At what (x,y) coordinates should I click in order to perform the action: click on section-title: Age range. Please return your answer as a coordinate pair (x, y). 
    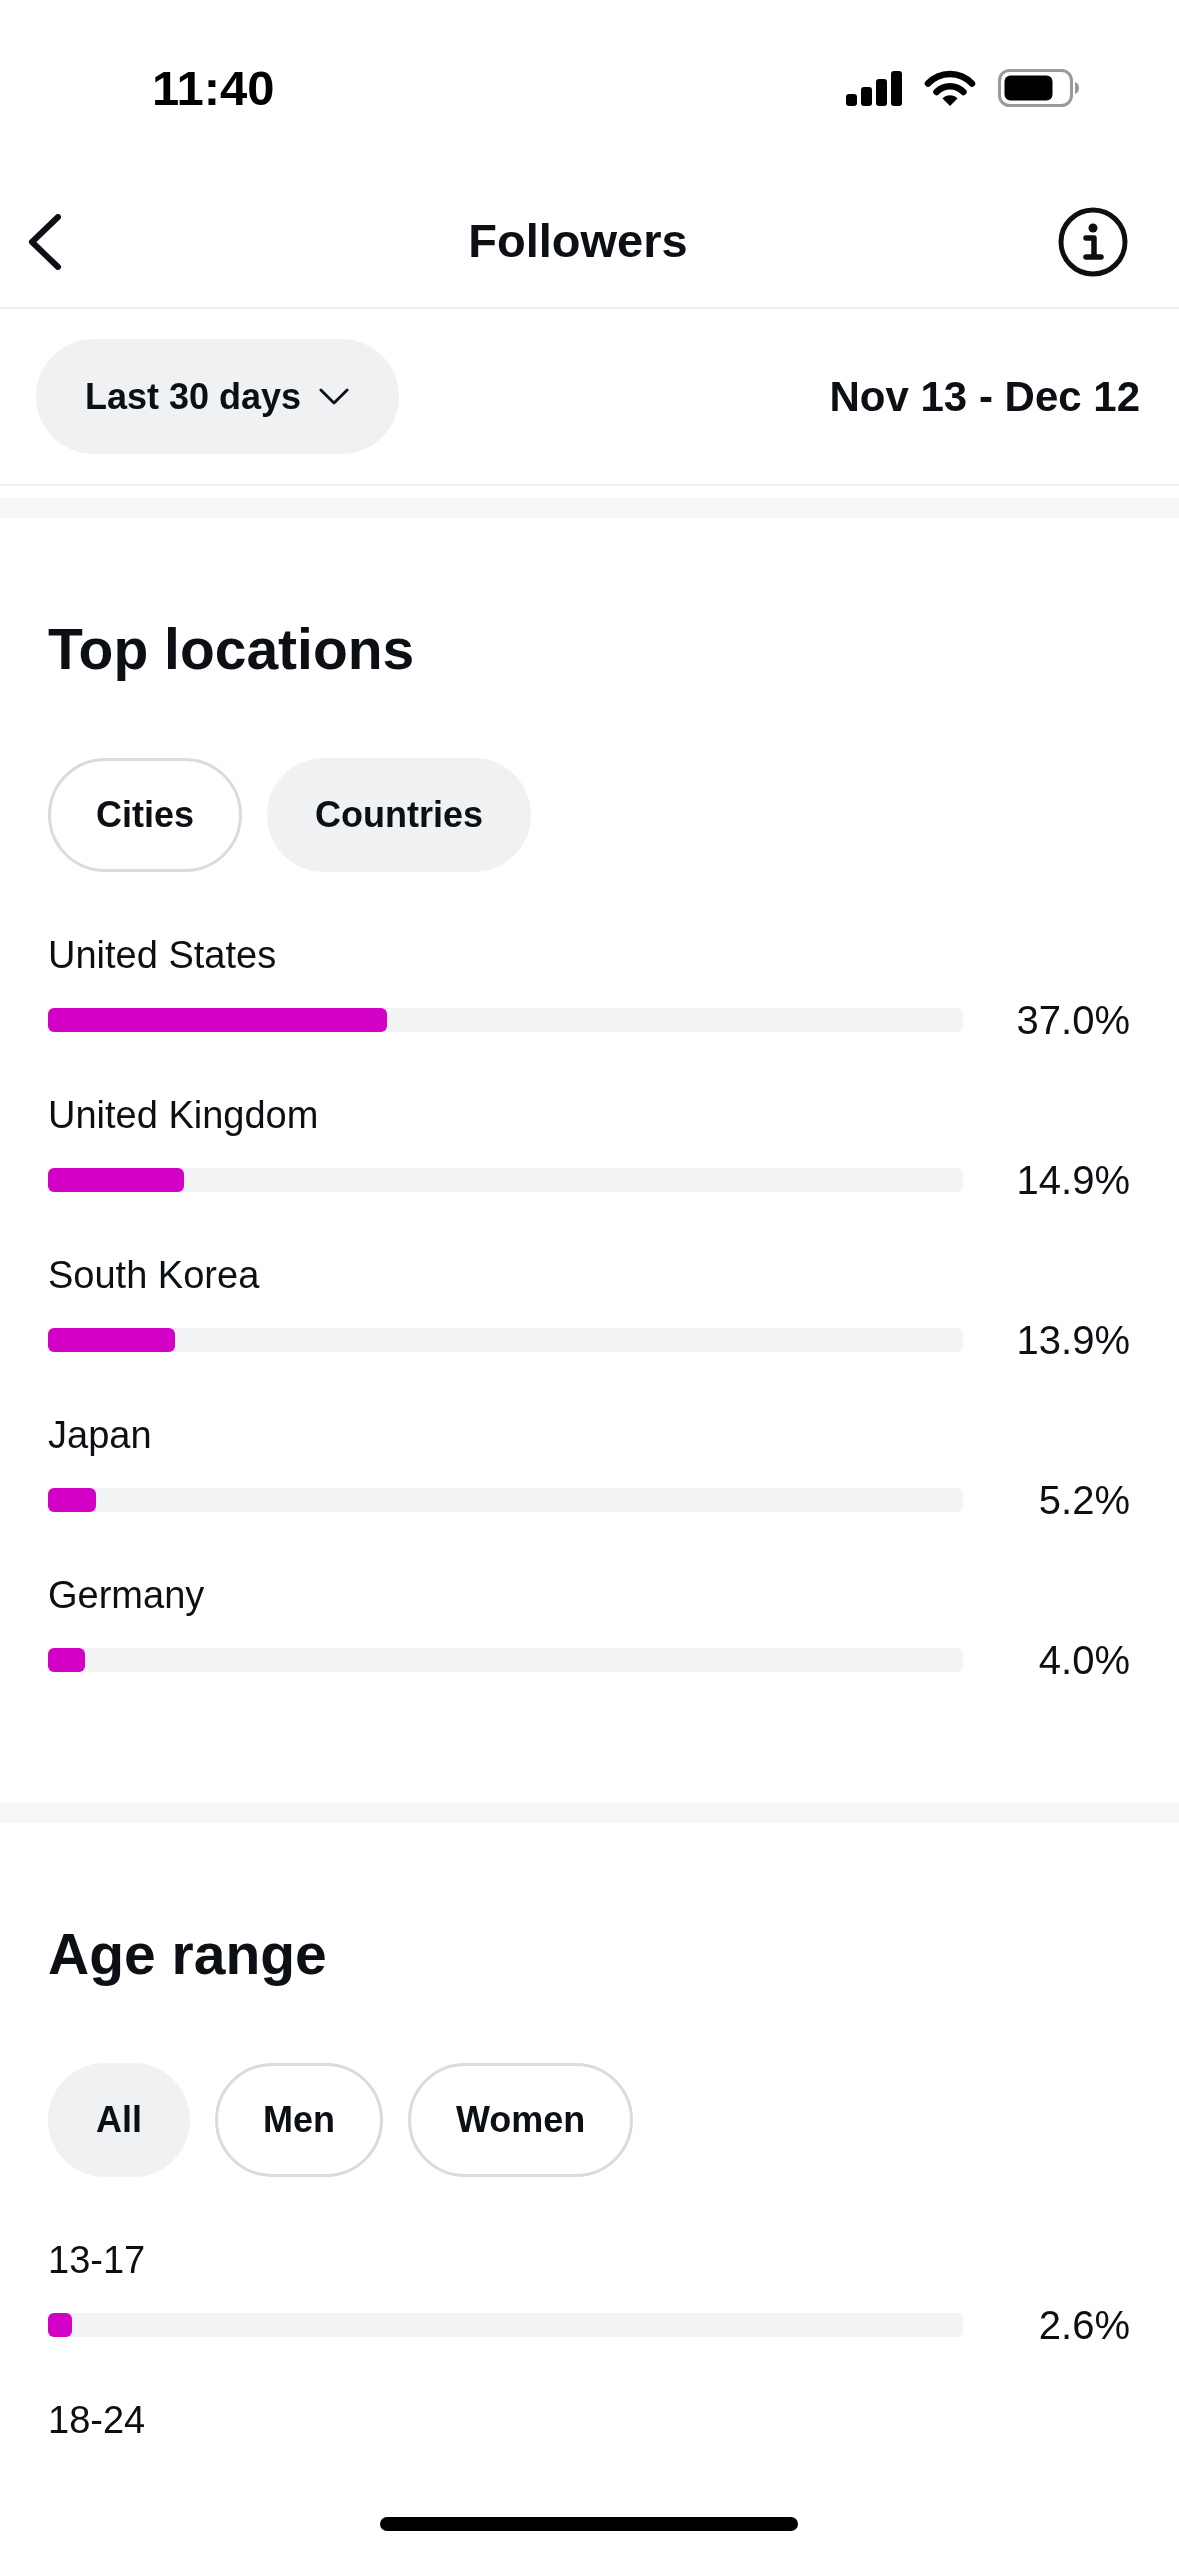
    Looking at the image, I should click on (187, 1954).